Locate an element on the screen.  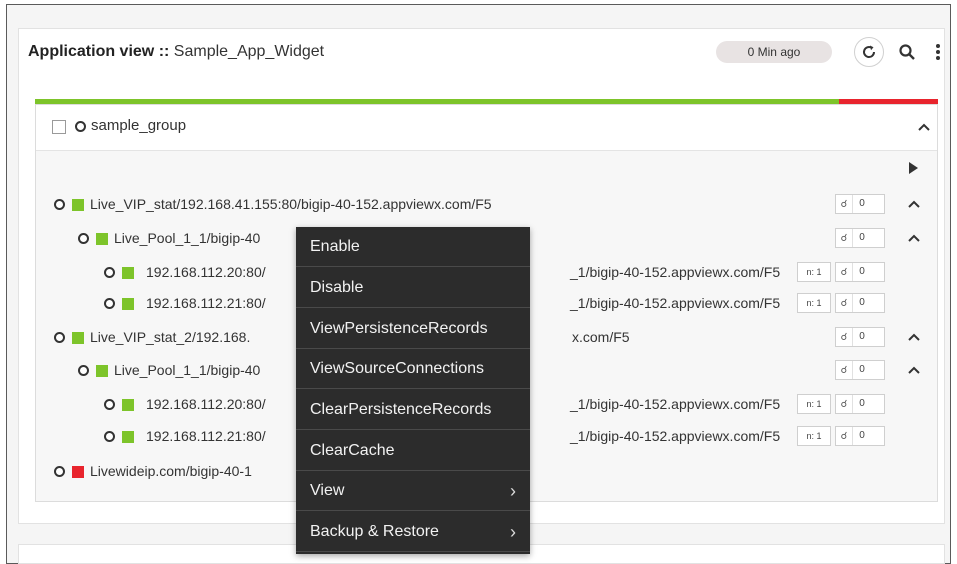
group-collapse-button is located at coordinates (924, 127).